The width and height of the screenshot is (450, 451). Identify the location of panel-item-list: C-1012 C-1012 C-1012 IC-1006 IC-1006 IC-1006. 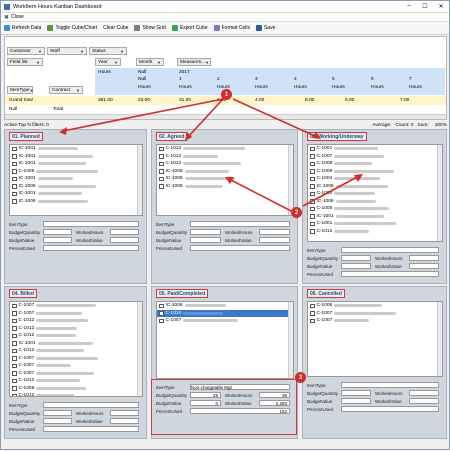
(225, 180).